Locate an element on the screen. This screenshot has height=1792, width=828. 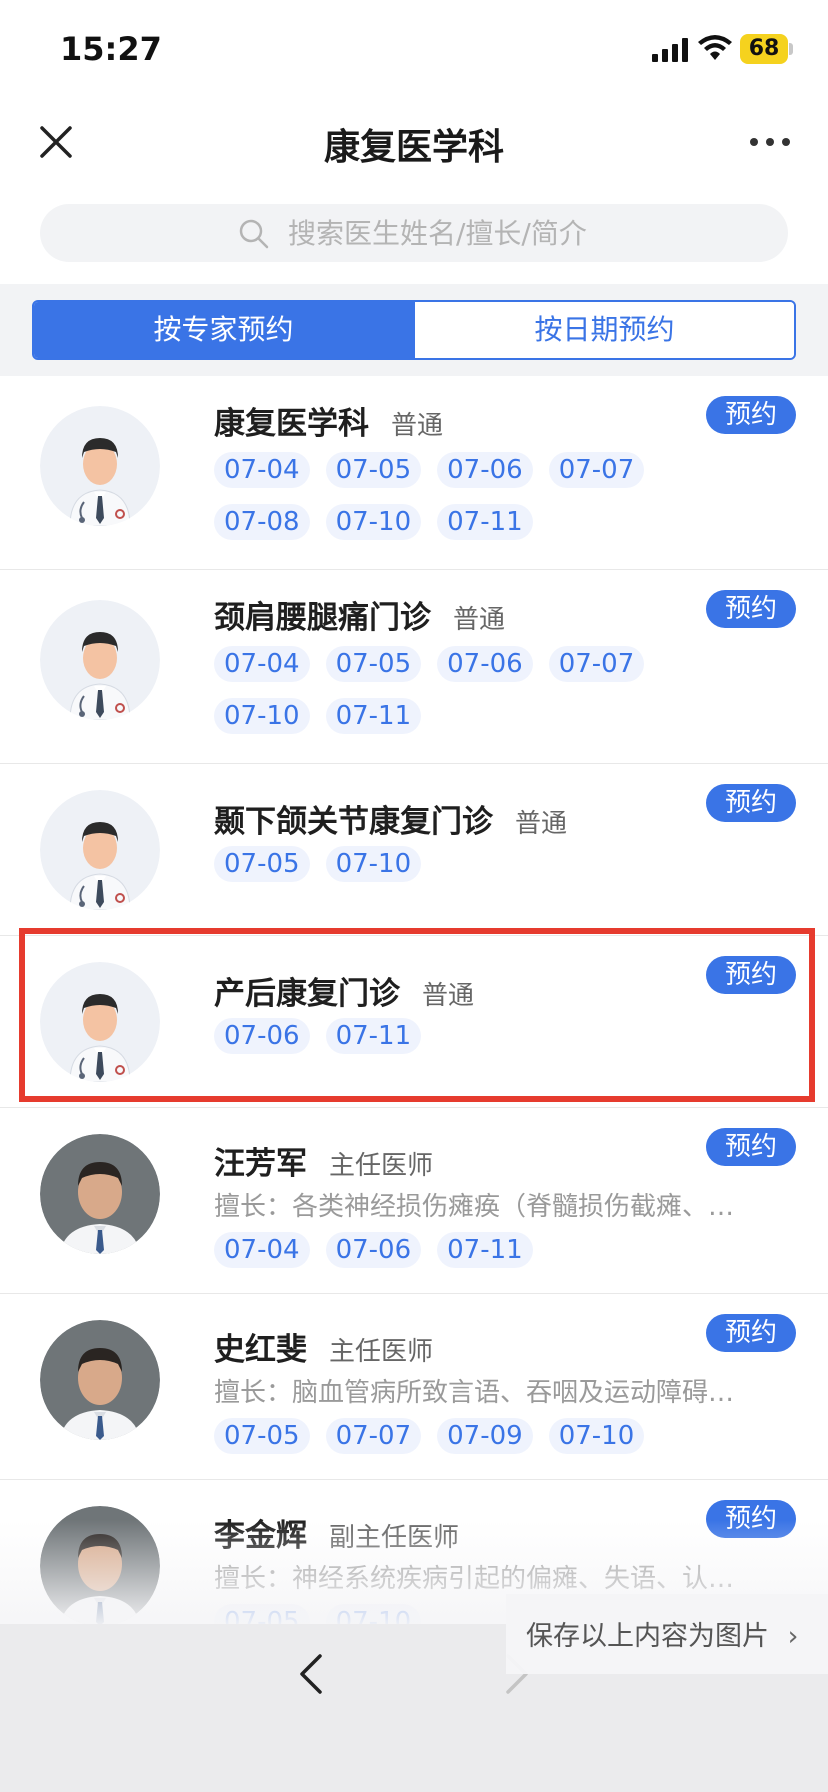
save-label-text: 保存以上内容为图片 is located at coordinates (647, 1636).